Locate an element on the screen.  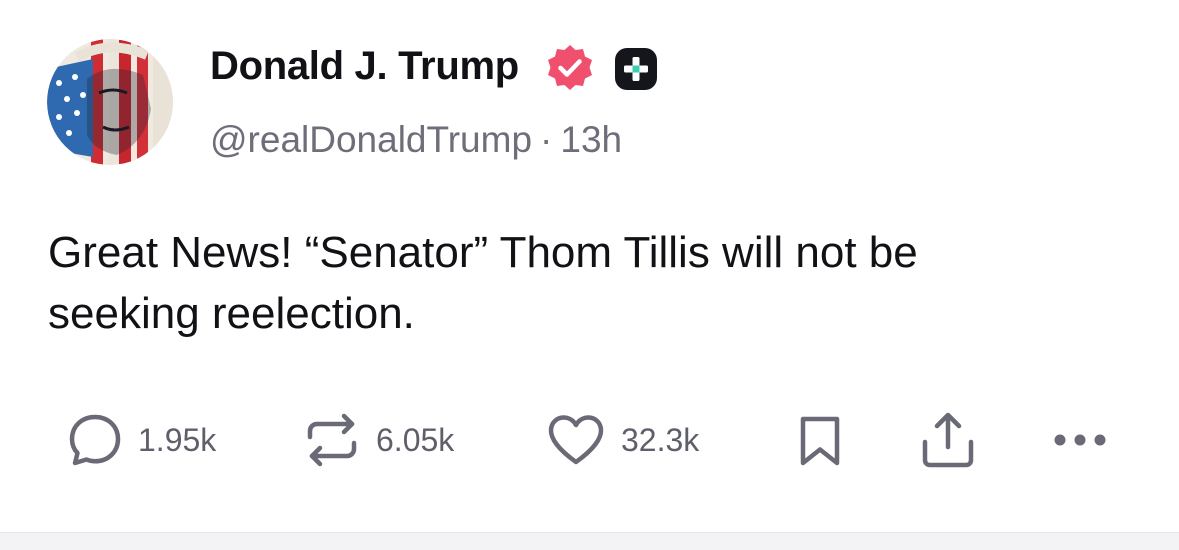
share-button is located at coordinates (948, 440).